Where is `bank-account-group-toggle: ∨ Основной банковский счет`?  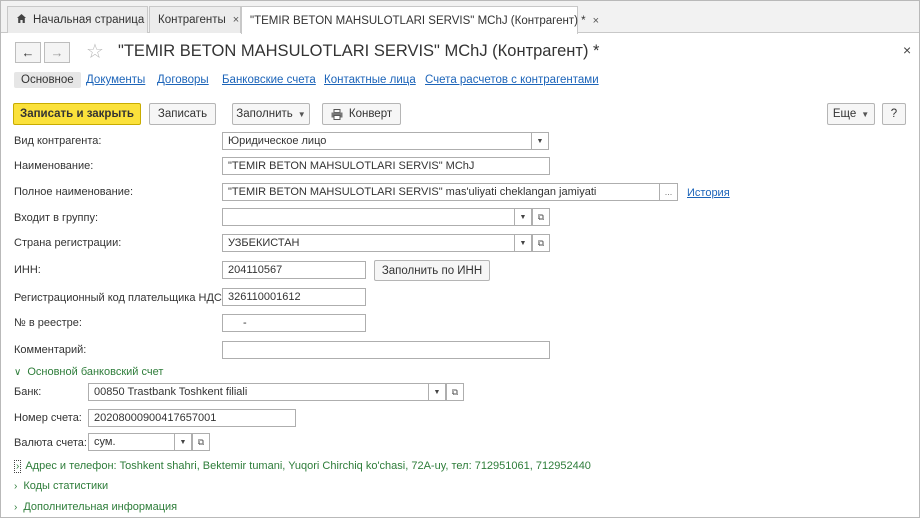 bank-account-group-toggle: ∨ Основной банковский счет is located at coordinates (88, 372).